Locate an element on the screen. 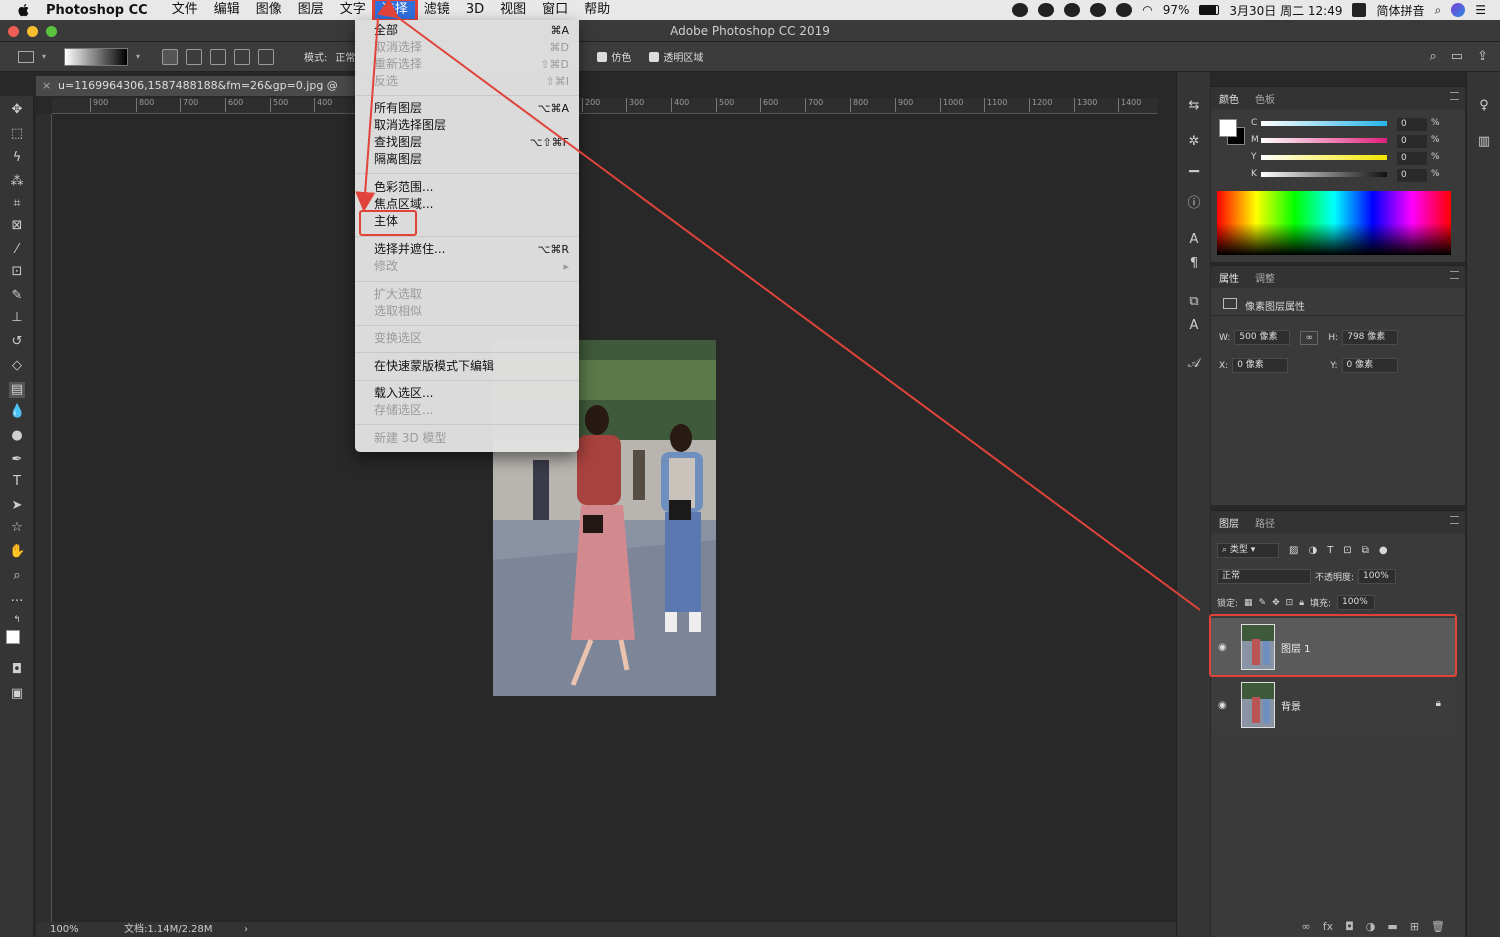 The height and width of the screenshot is (937, 1500). apple-icon is located at coordinates (24, 10).